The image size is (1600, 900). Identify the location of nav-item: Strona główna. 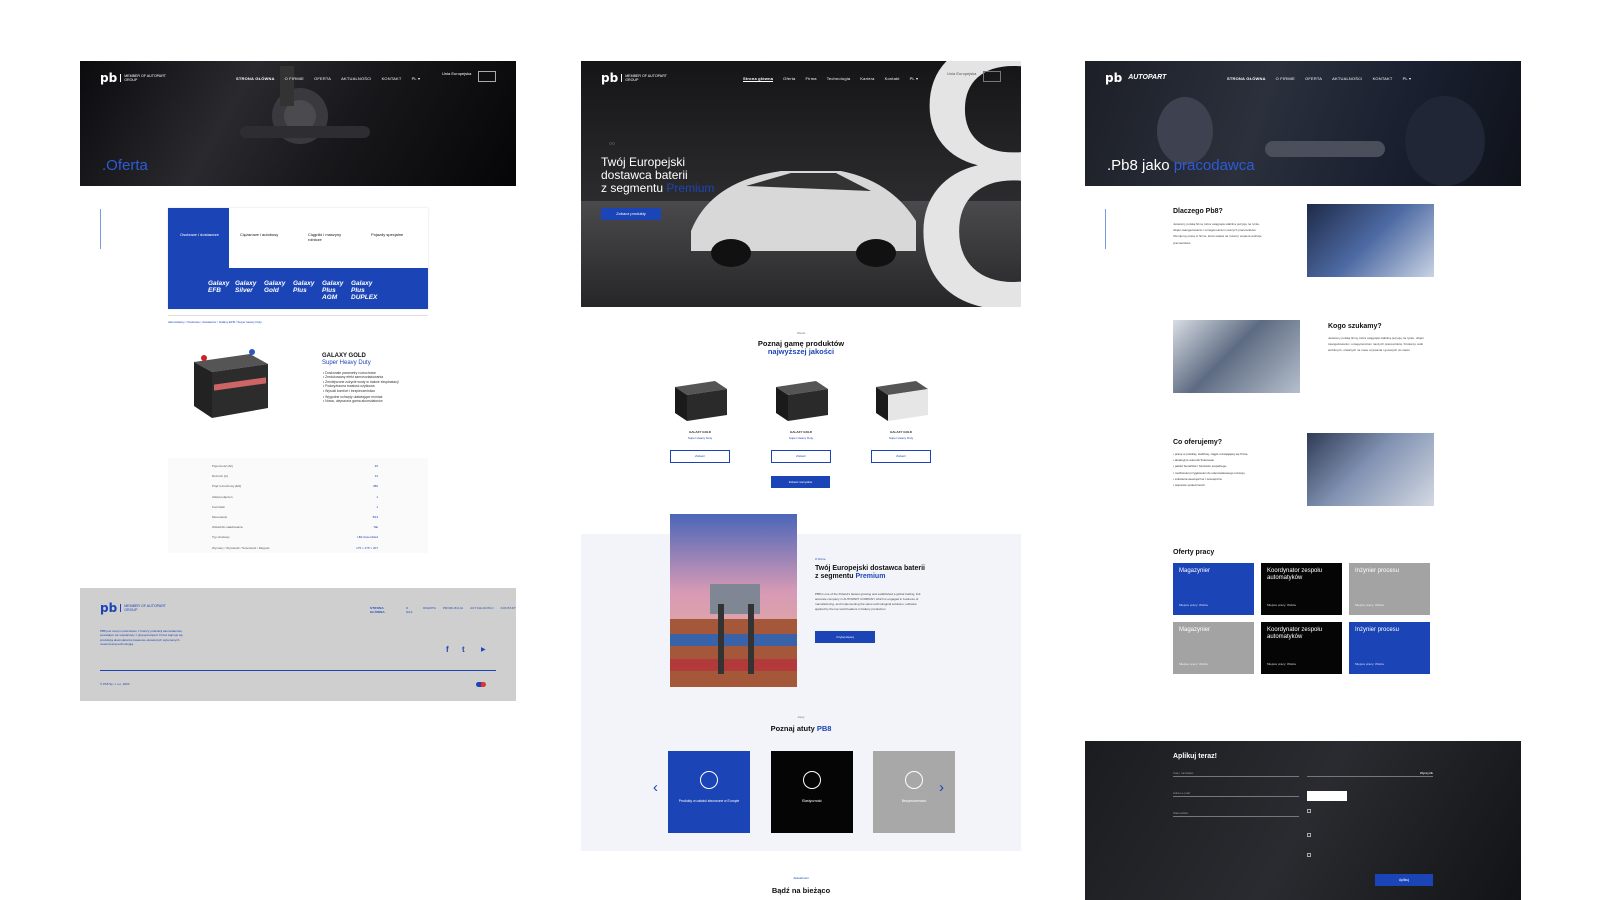
(758, 79).